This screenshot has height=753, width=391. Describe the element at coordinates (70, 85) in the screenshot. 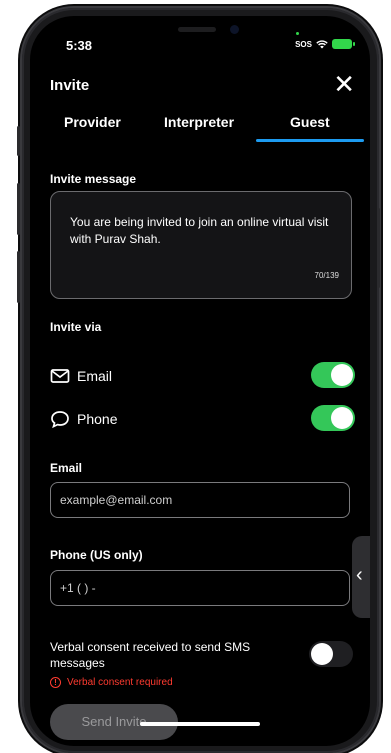

I see `page-title: Invite` at that location.